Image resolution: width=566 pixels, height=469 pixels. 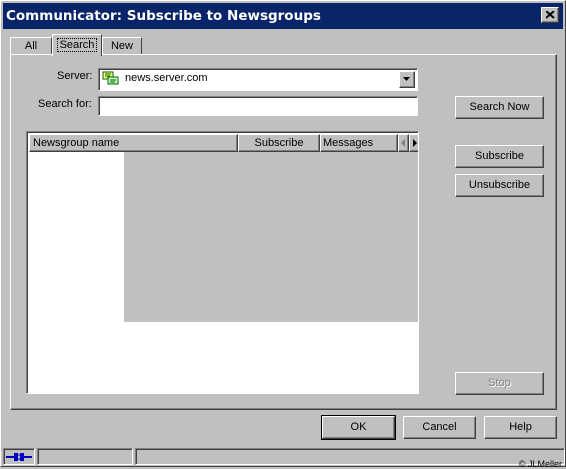 I want to click on window-title: Communicator: Subscribe to Newsgroups, so click(x=163, y=16).